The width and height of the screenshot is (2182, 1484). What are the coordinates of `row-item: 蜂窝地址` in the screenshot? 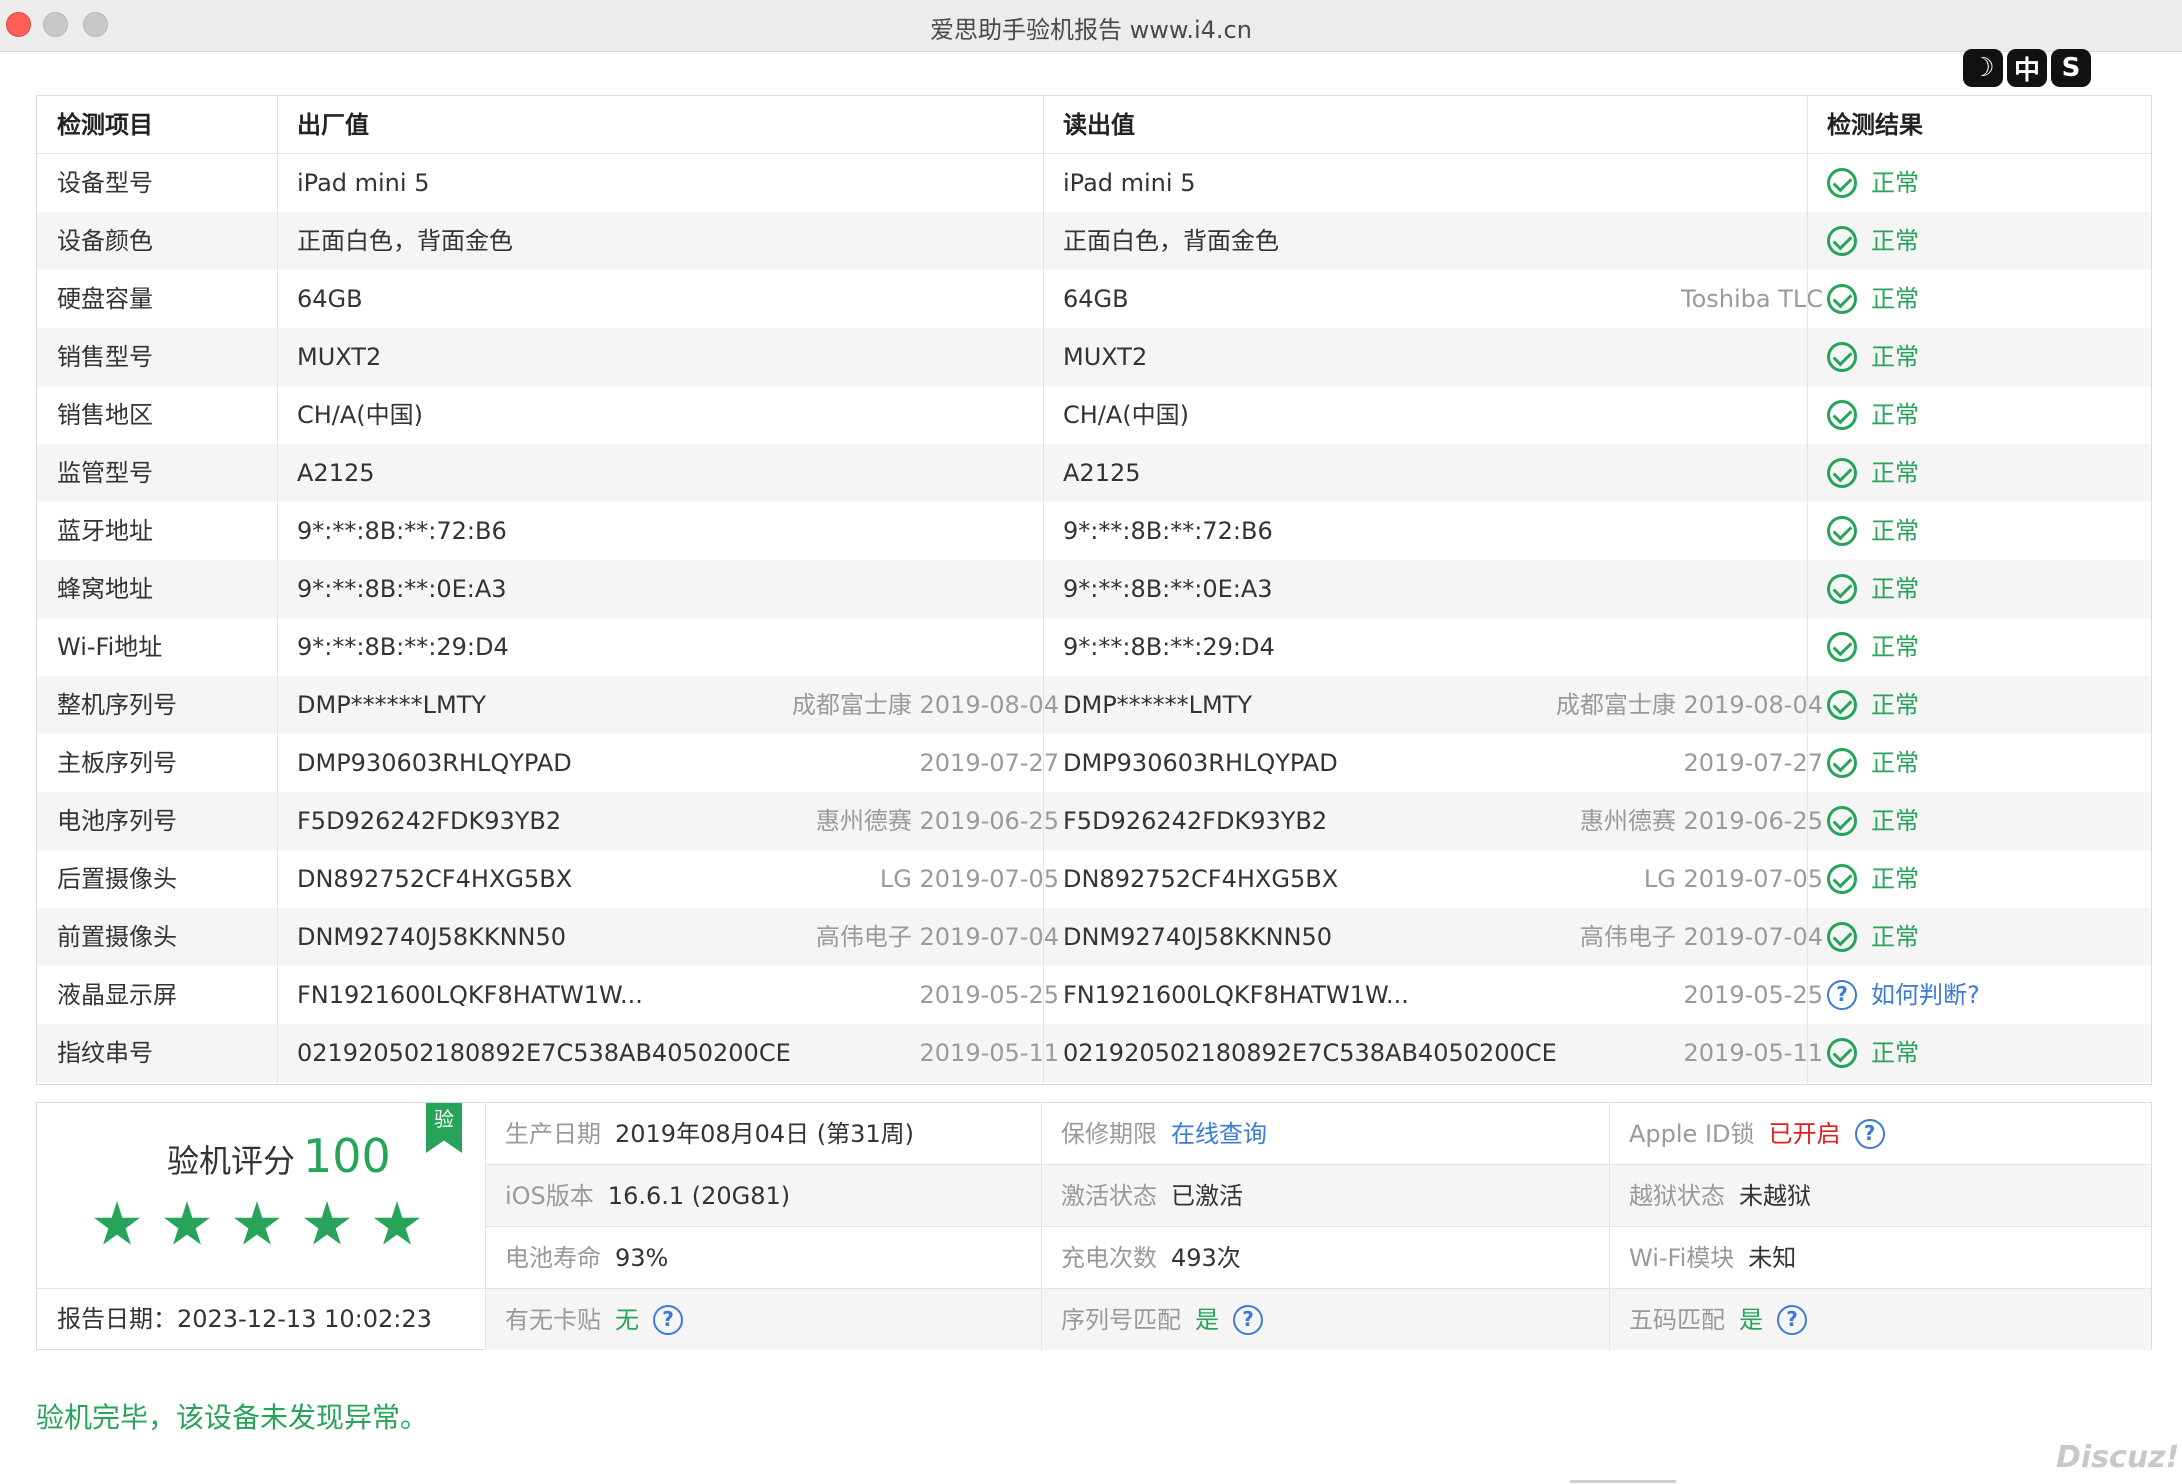 It's located at (105, 589).